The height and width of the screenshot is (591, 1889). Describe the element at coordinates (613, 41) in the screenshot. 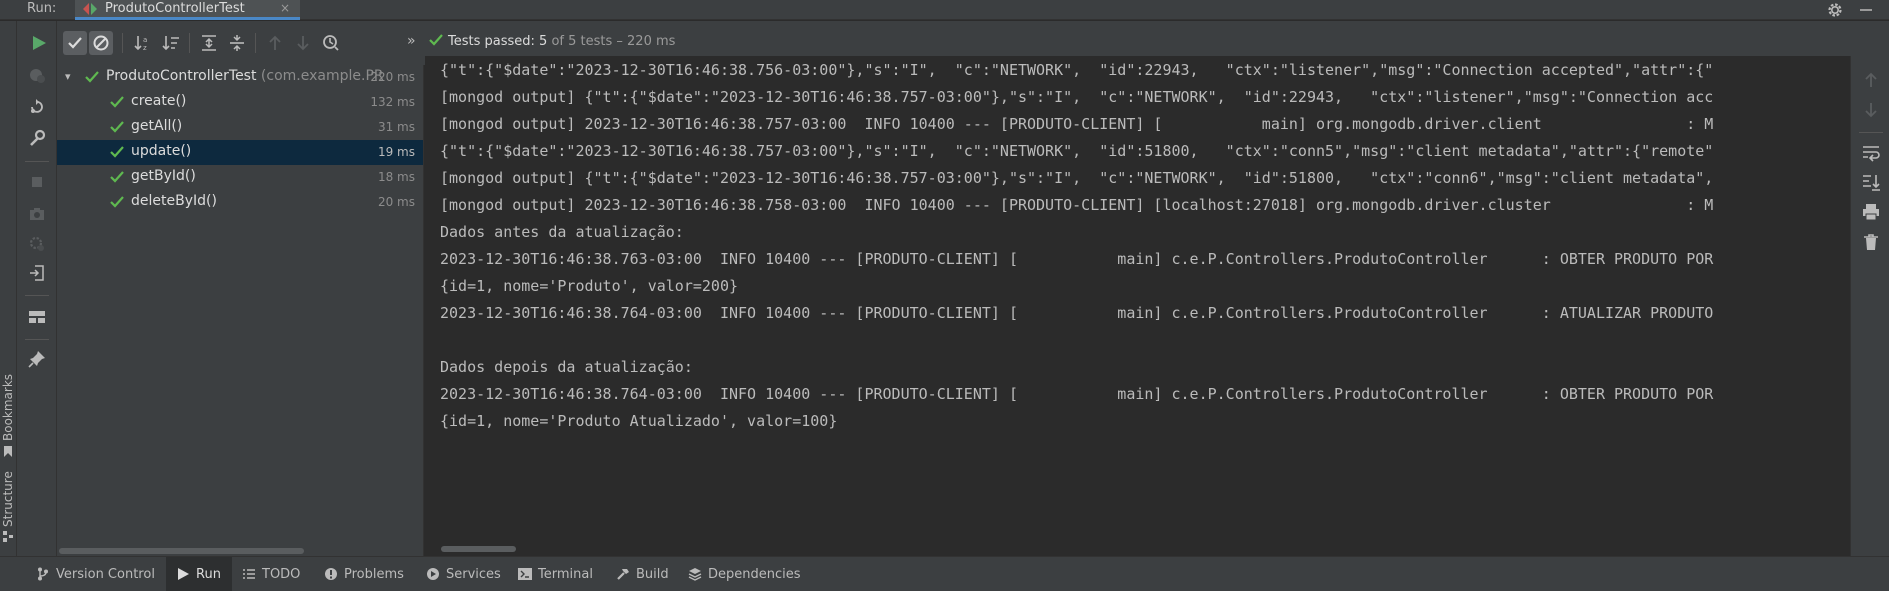

I see `status-suffix: of 5 tests – 220 ms` at that location.